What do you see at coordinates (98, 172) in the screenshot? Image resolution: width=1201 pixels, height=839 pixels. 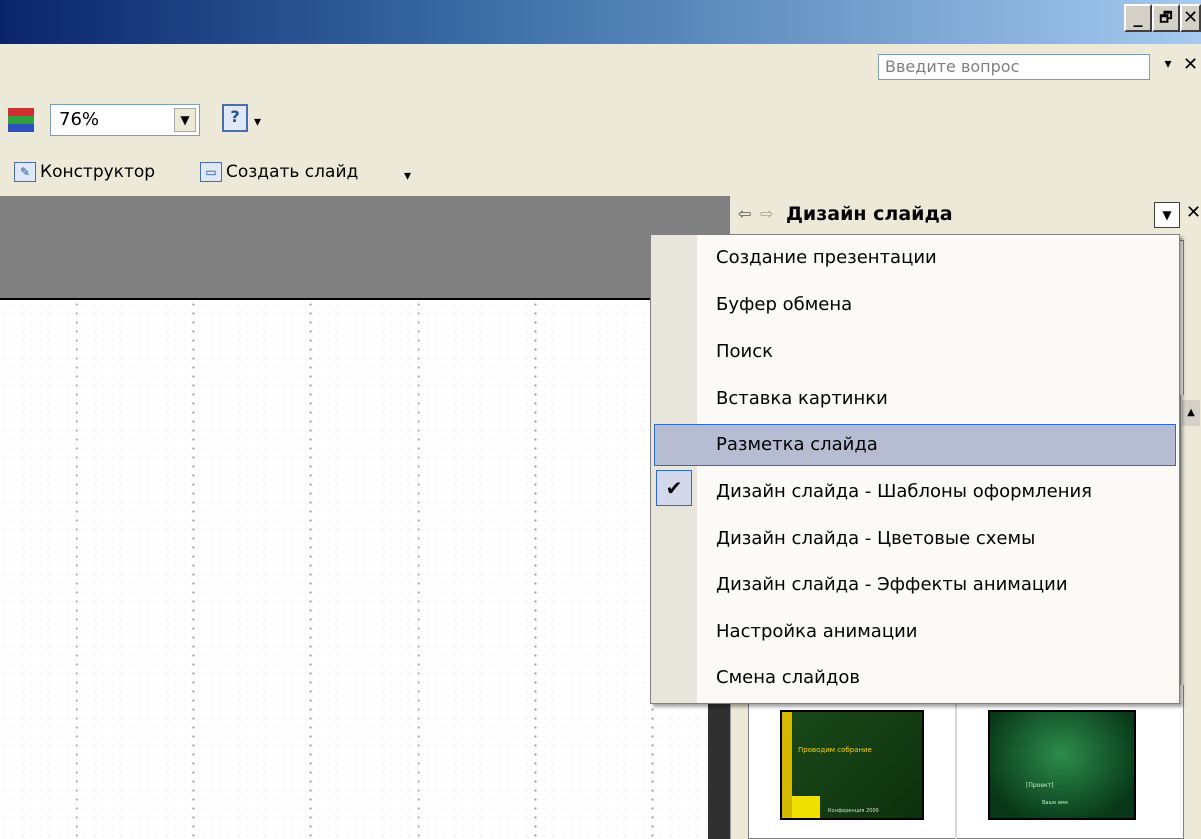 I see `designer-label: Конструктор` at bounding box center [98, 172].